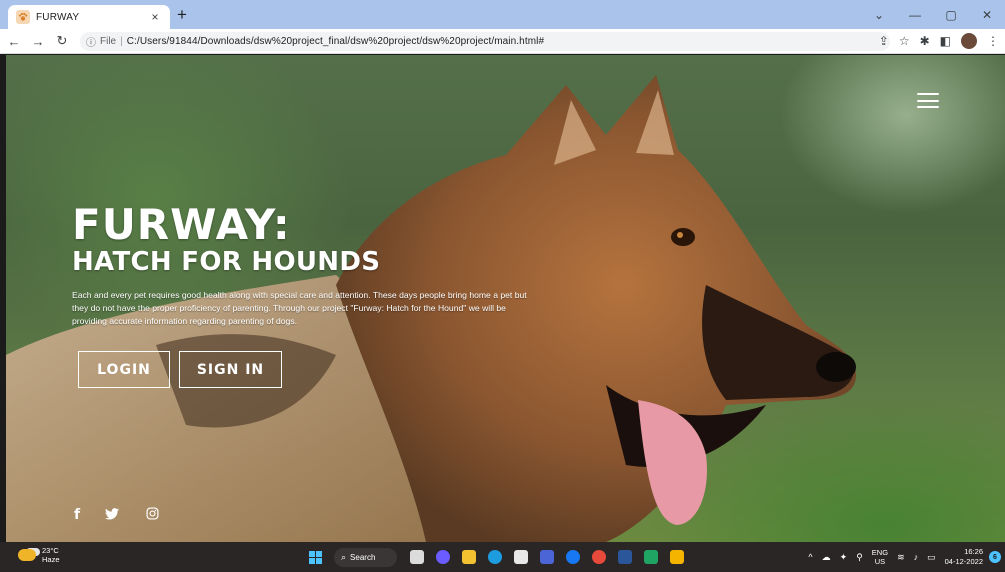 The image size is (1005, 572). I want to click on forward-arrow-icon: →, so click(38, 41).